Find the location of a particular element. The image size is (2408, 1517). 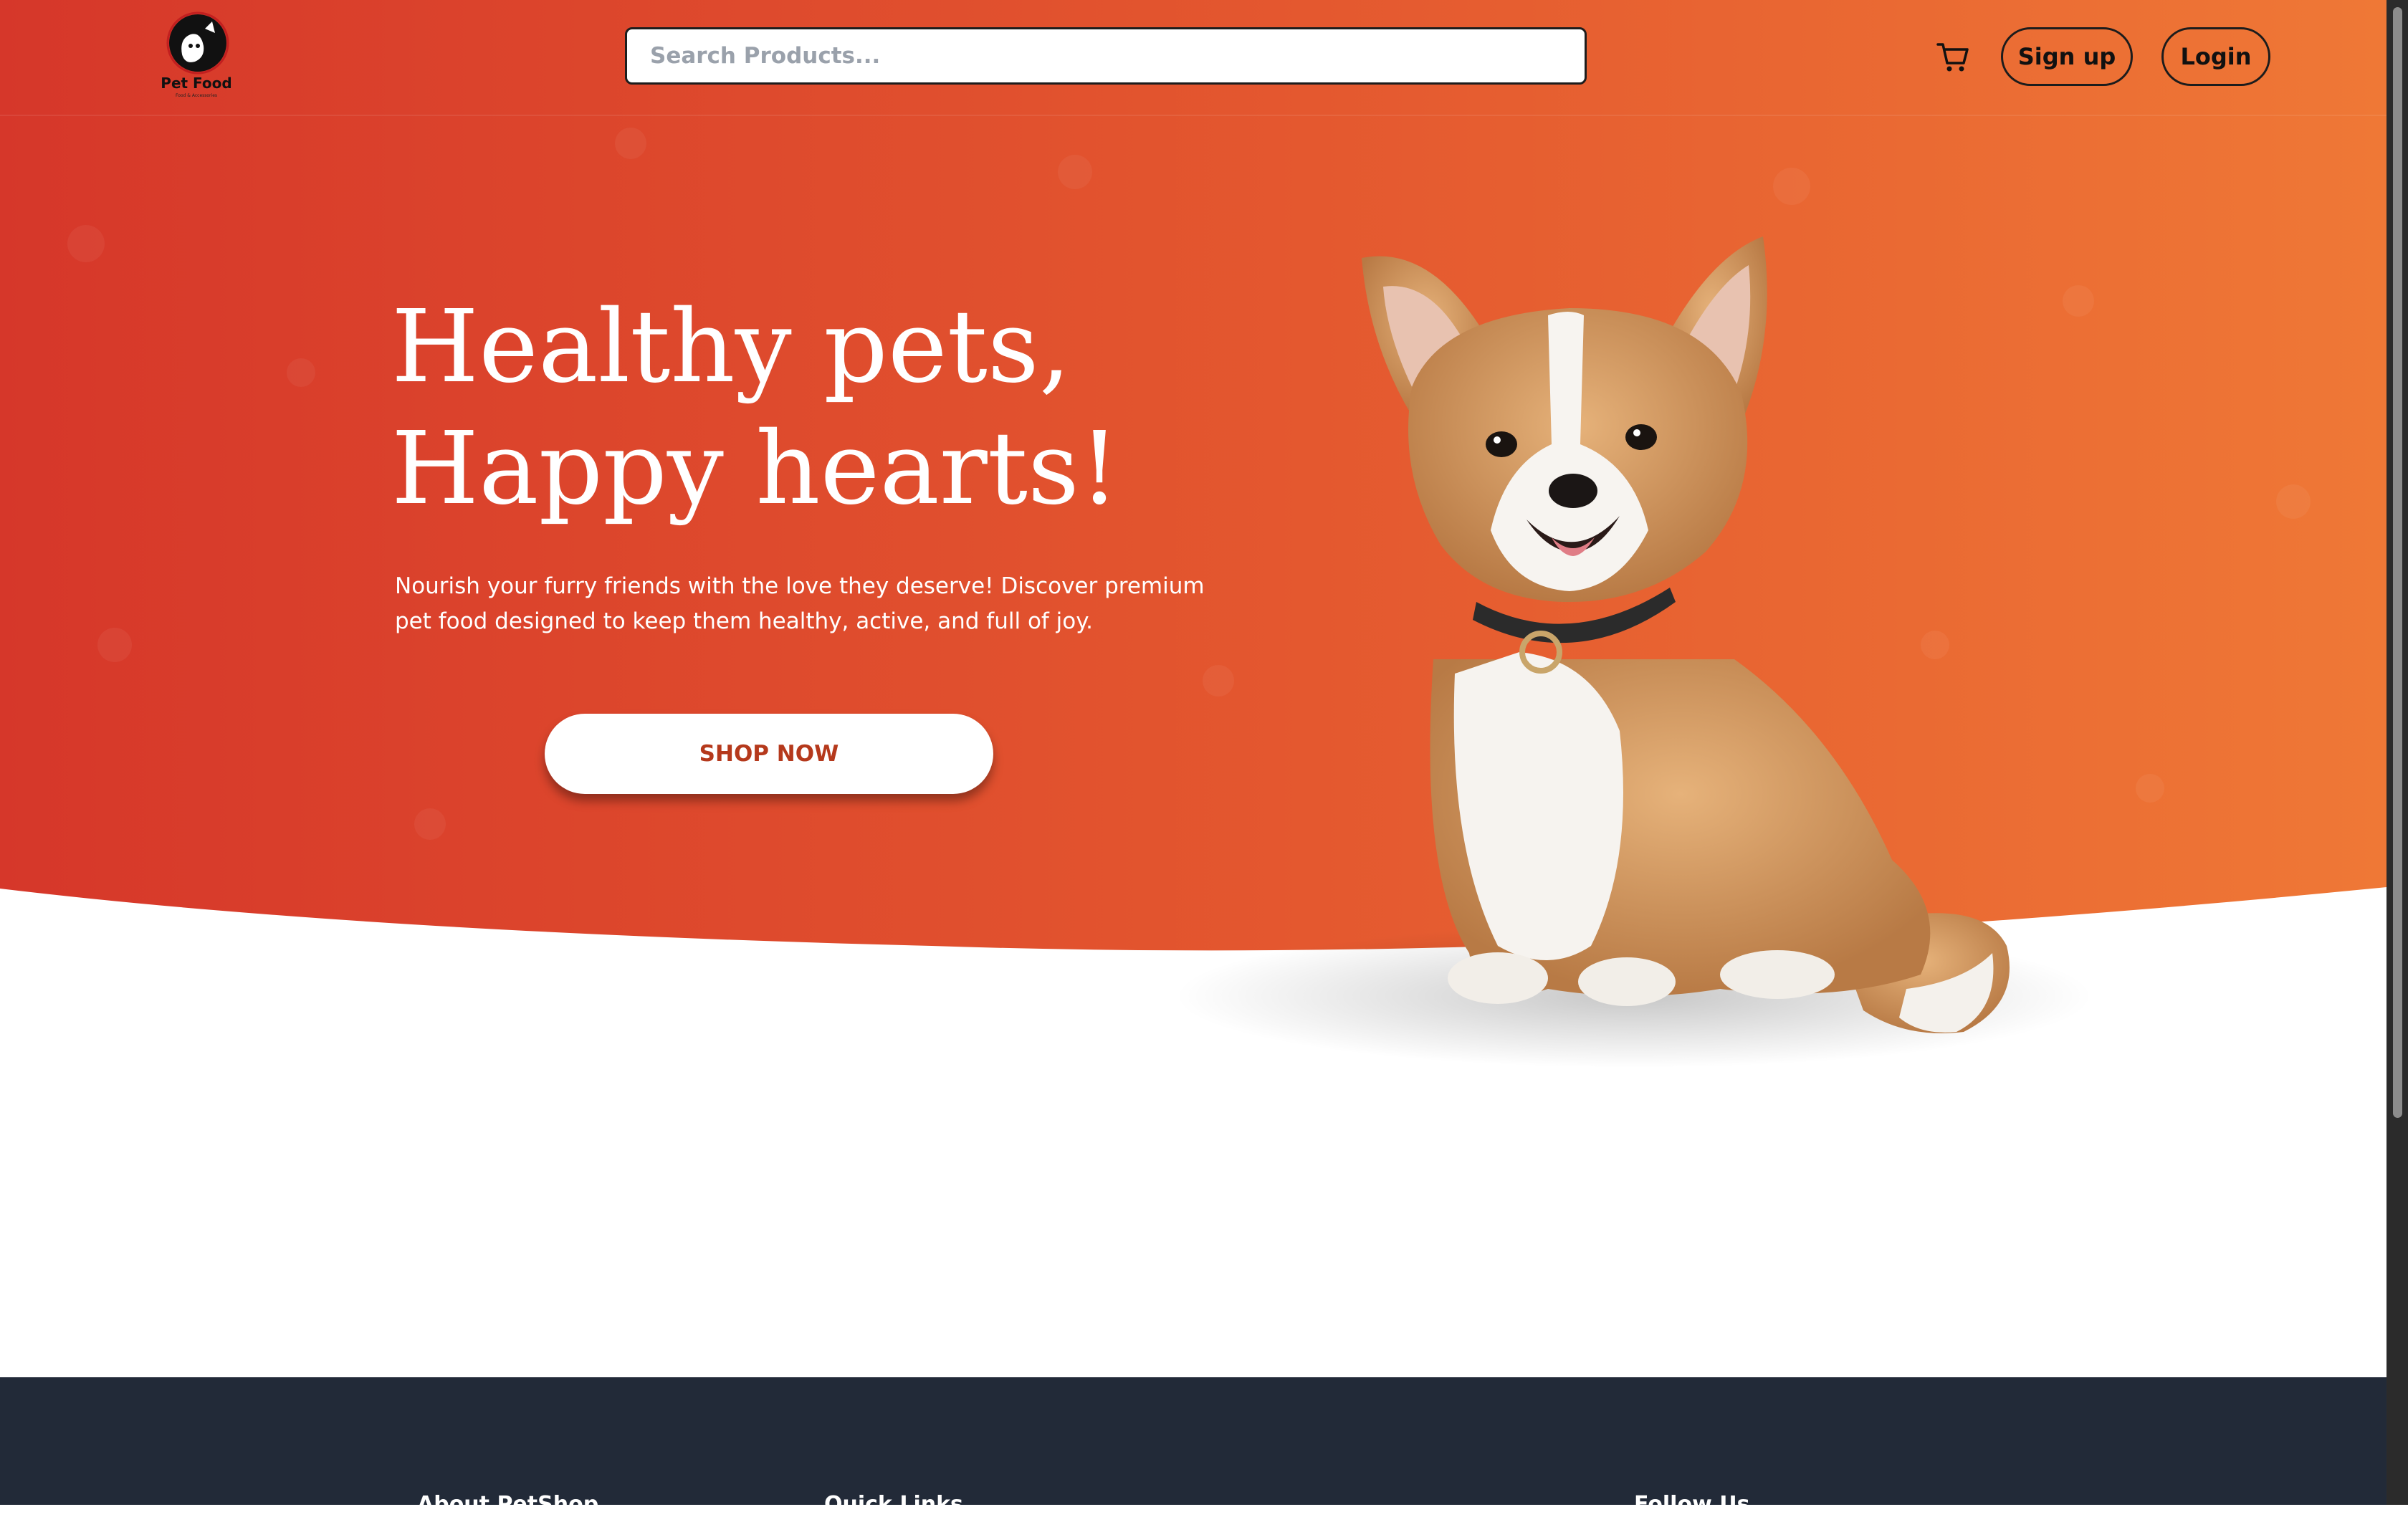

search-input is located at coordinates (1106, 56).